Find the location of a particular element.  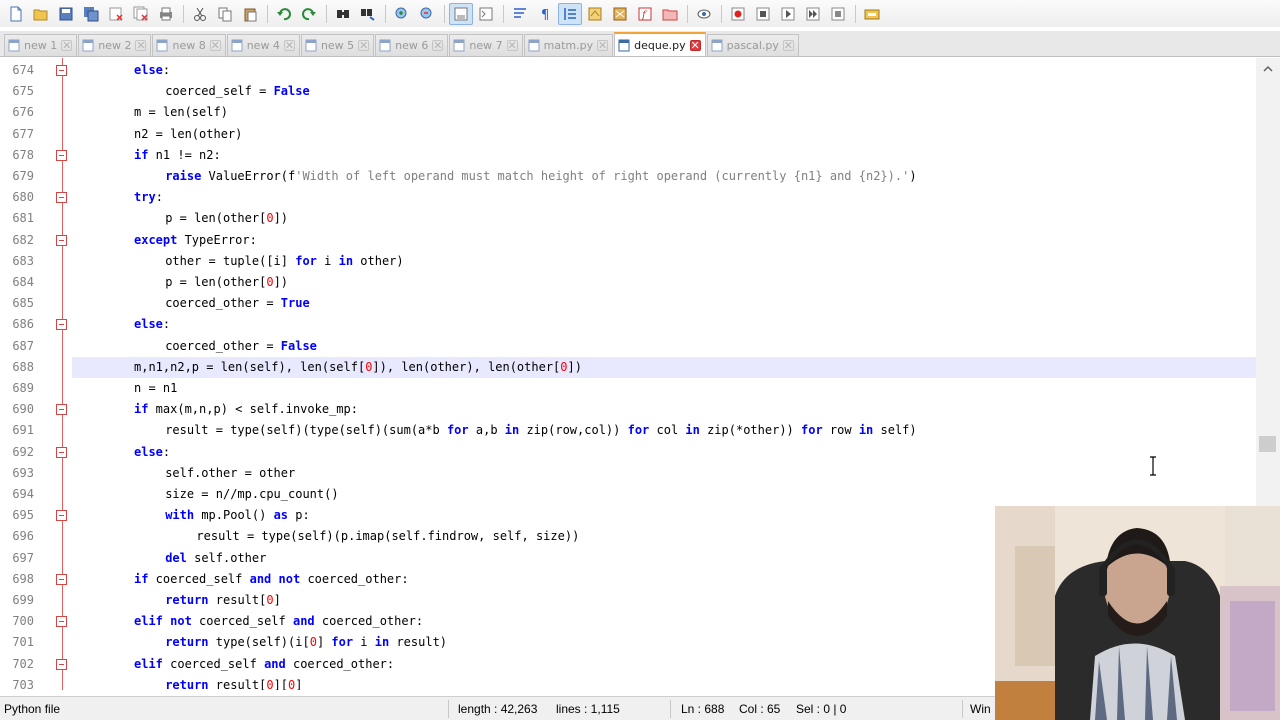

code-line: 674 else: is located at coordinates (628, 70).